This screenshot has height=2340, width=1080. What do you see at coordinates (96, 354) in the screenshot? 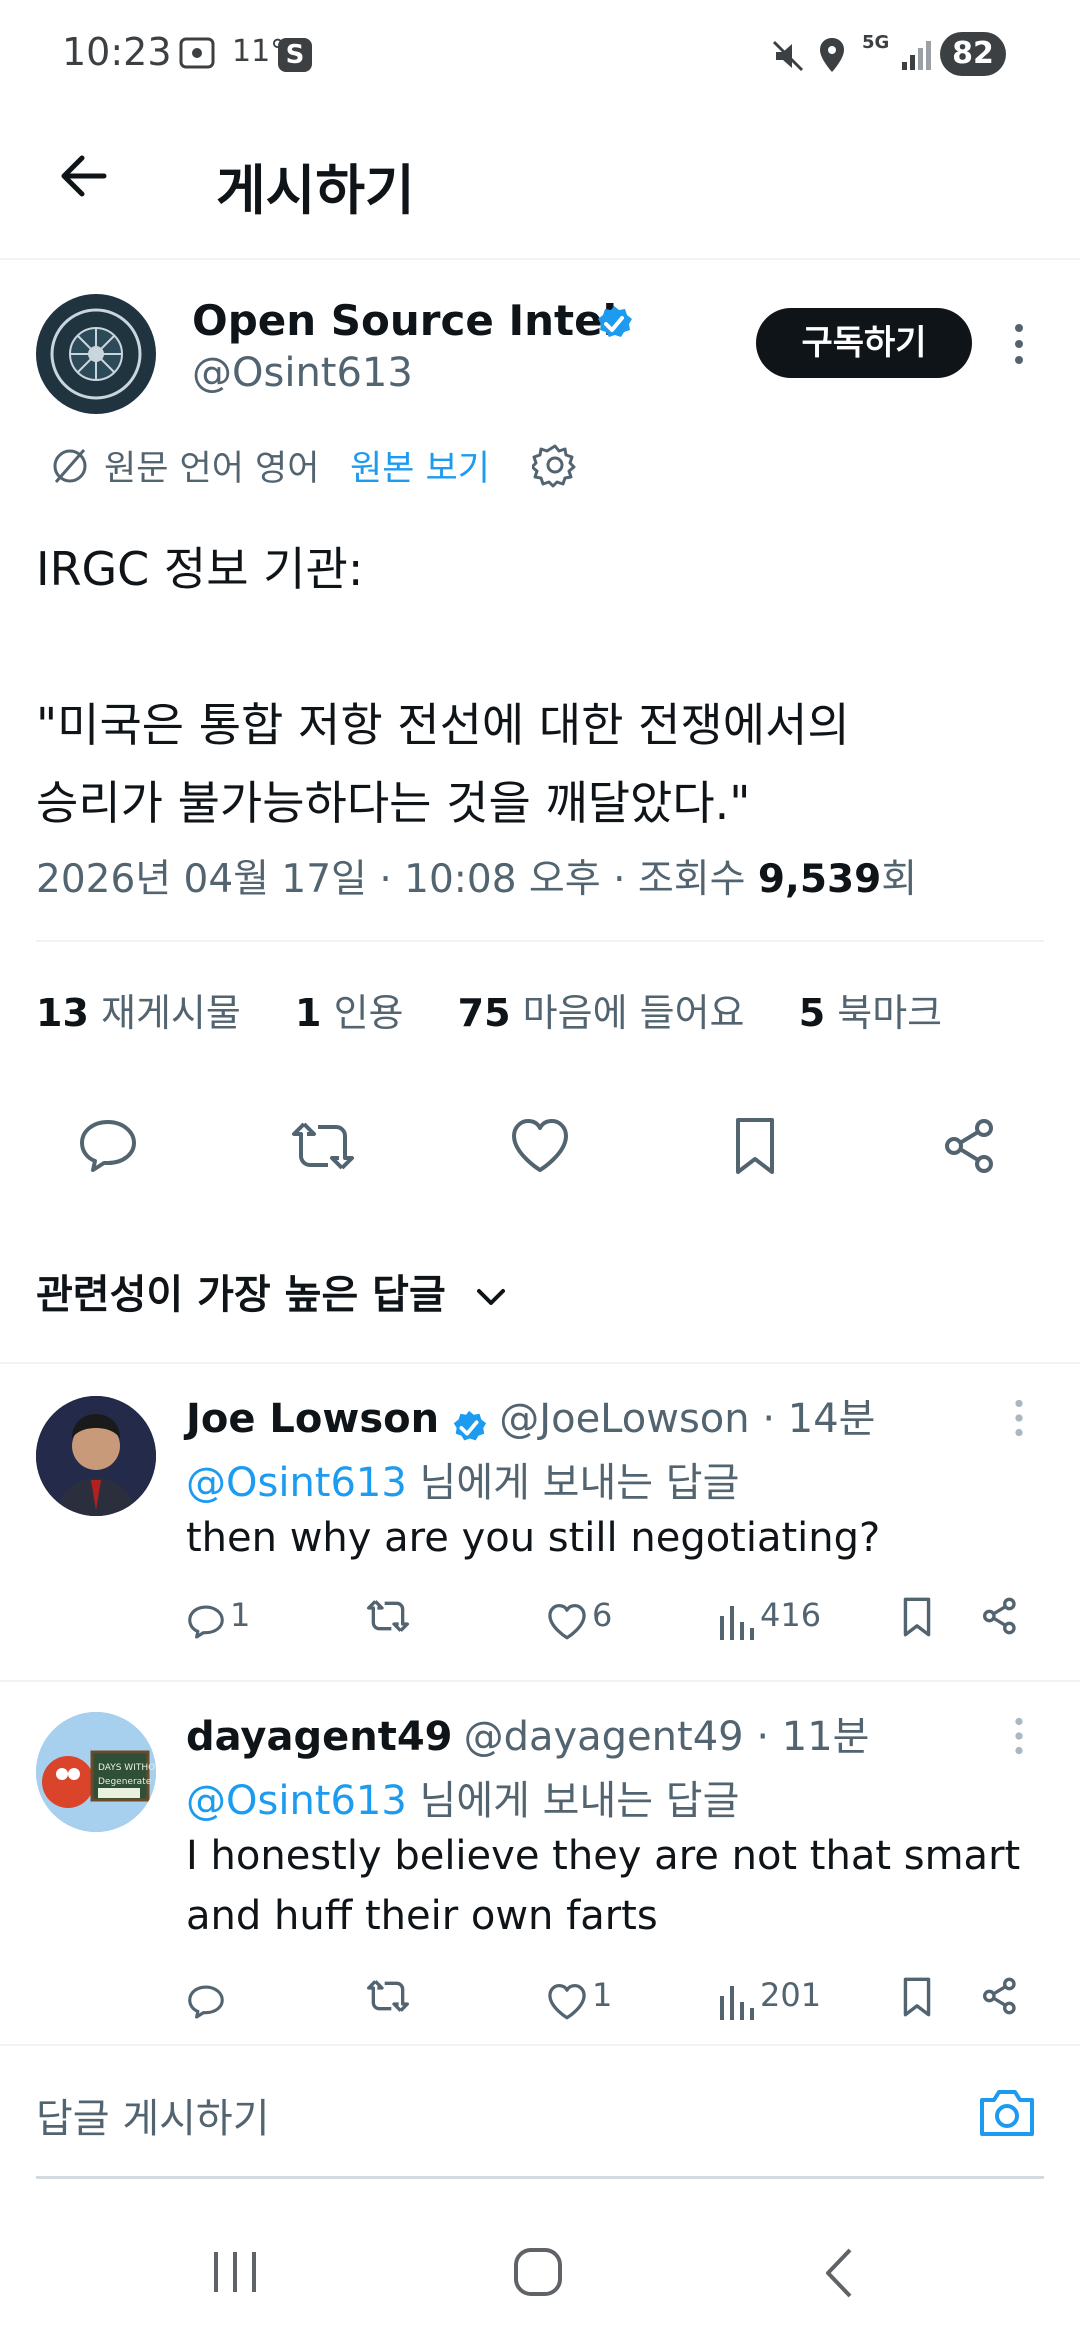
I see `author-avatar` at bounding box center [96, 354].